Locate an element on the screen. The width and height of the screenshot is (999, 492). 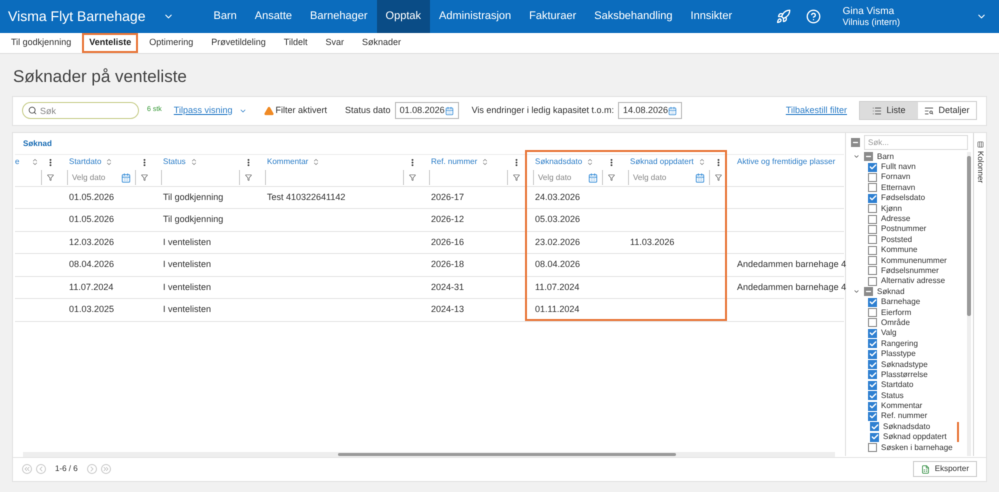
view-toggle: Liste is located at coordinates (889, 110).